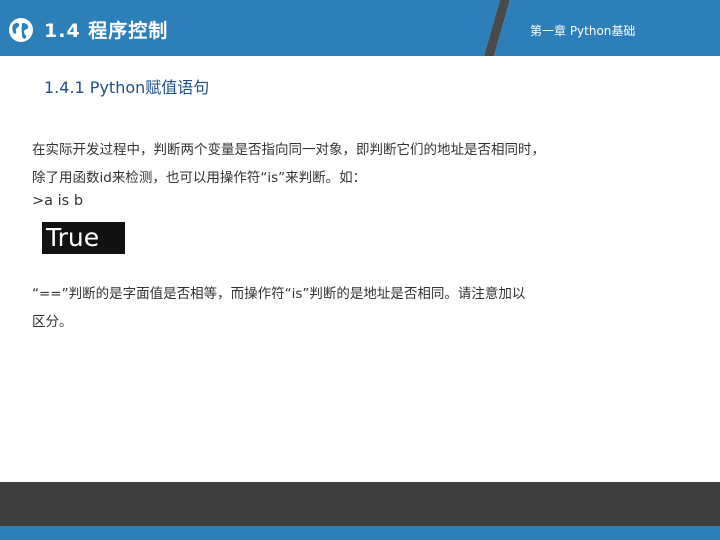  Describe the element at coordinates (279, 294) in the screenshot. I see `paragraph-line: “==”判断的是字面值是否相等，而操作符“is”判断的是地址是否相同。请注意加以` at that location.